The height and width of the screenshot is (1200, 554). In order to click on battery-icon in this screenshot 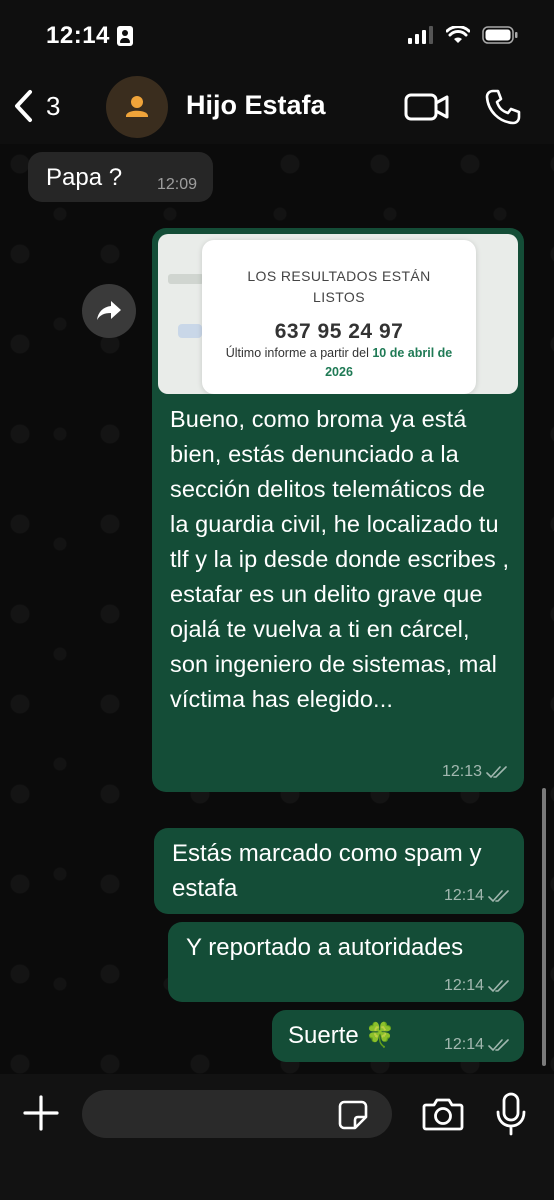, I will do `click(500, 35)`.